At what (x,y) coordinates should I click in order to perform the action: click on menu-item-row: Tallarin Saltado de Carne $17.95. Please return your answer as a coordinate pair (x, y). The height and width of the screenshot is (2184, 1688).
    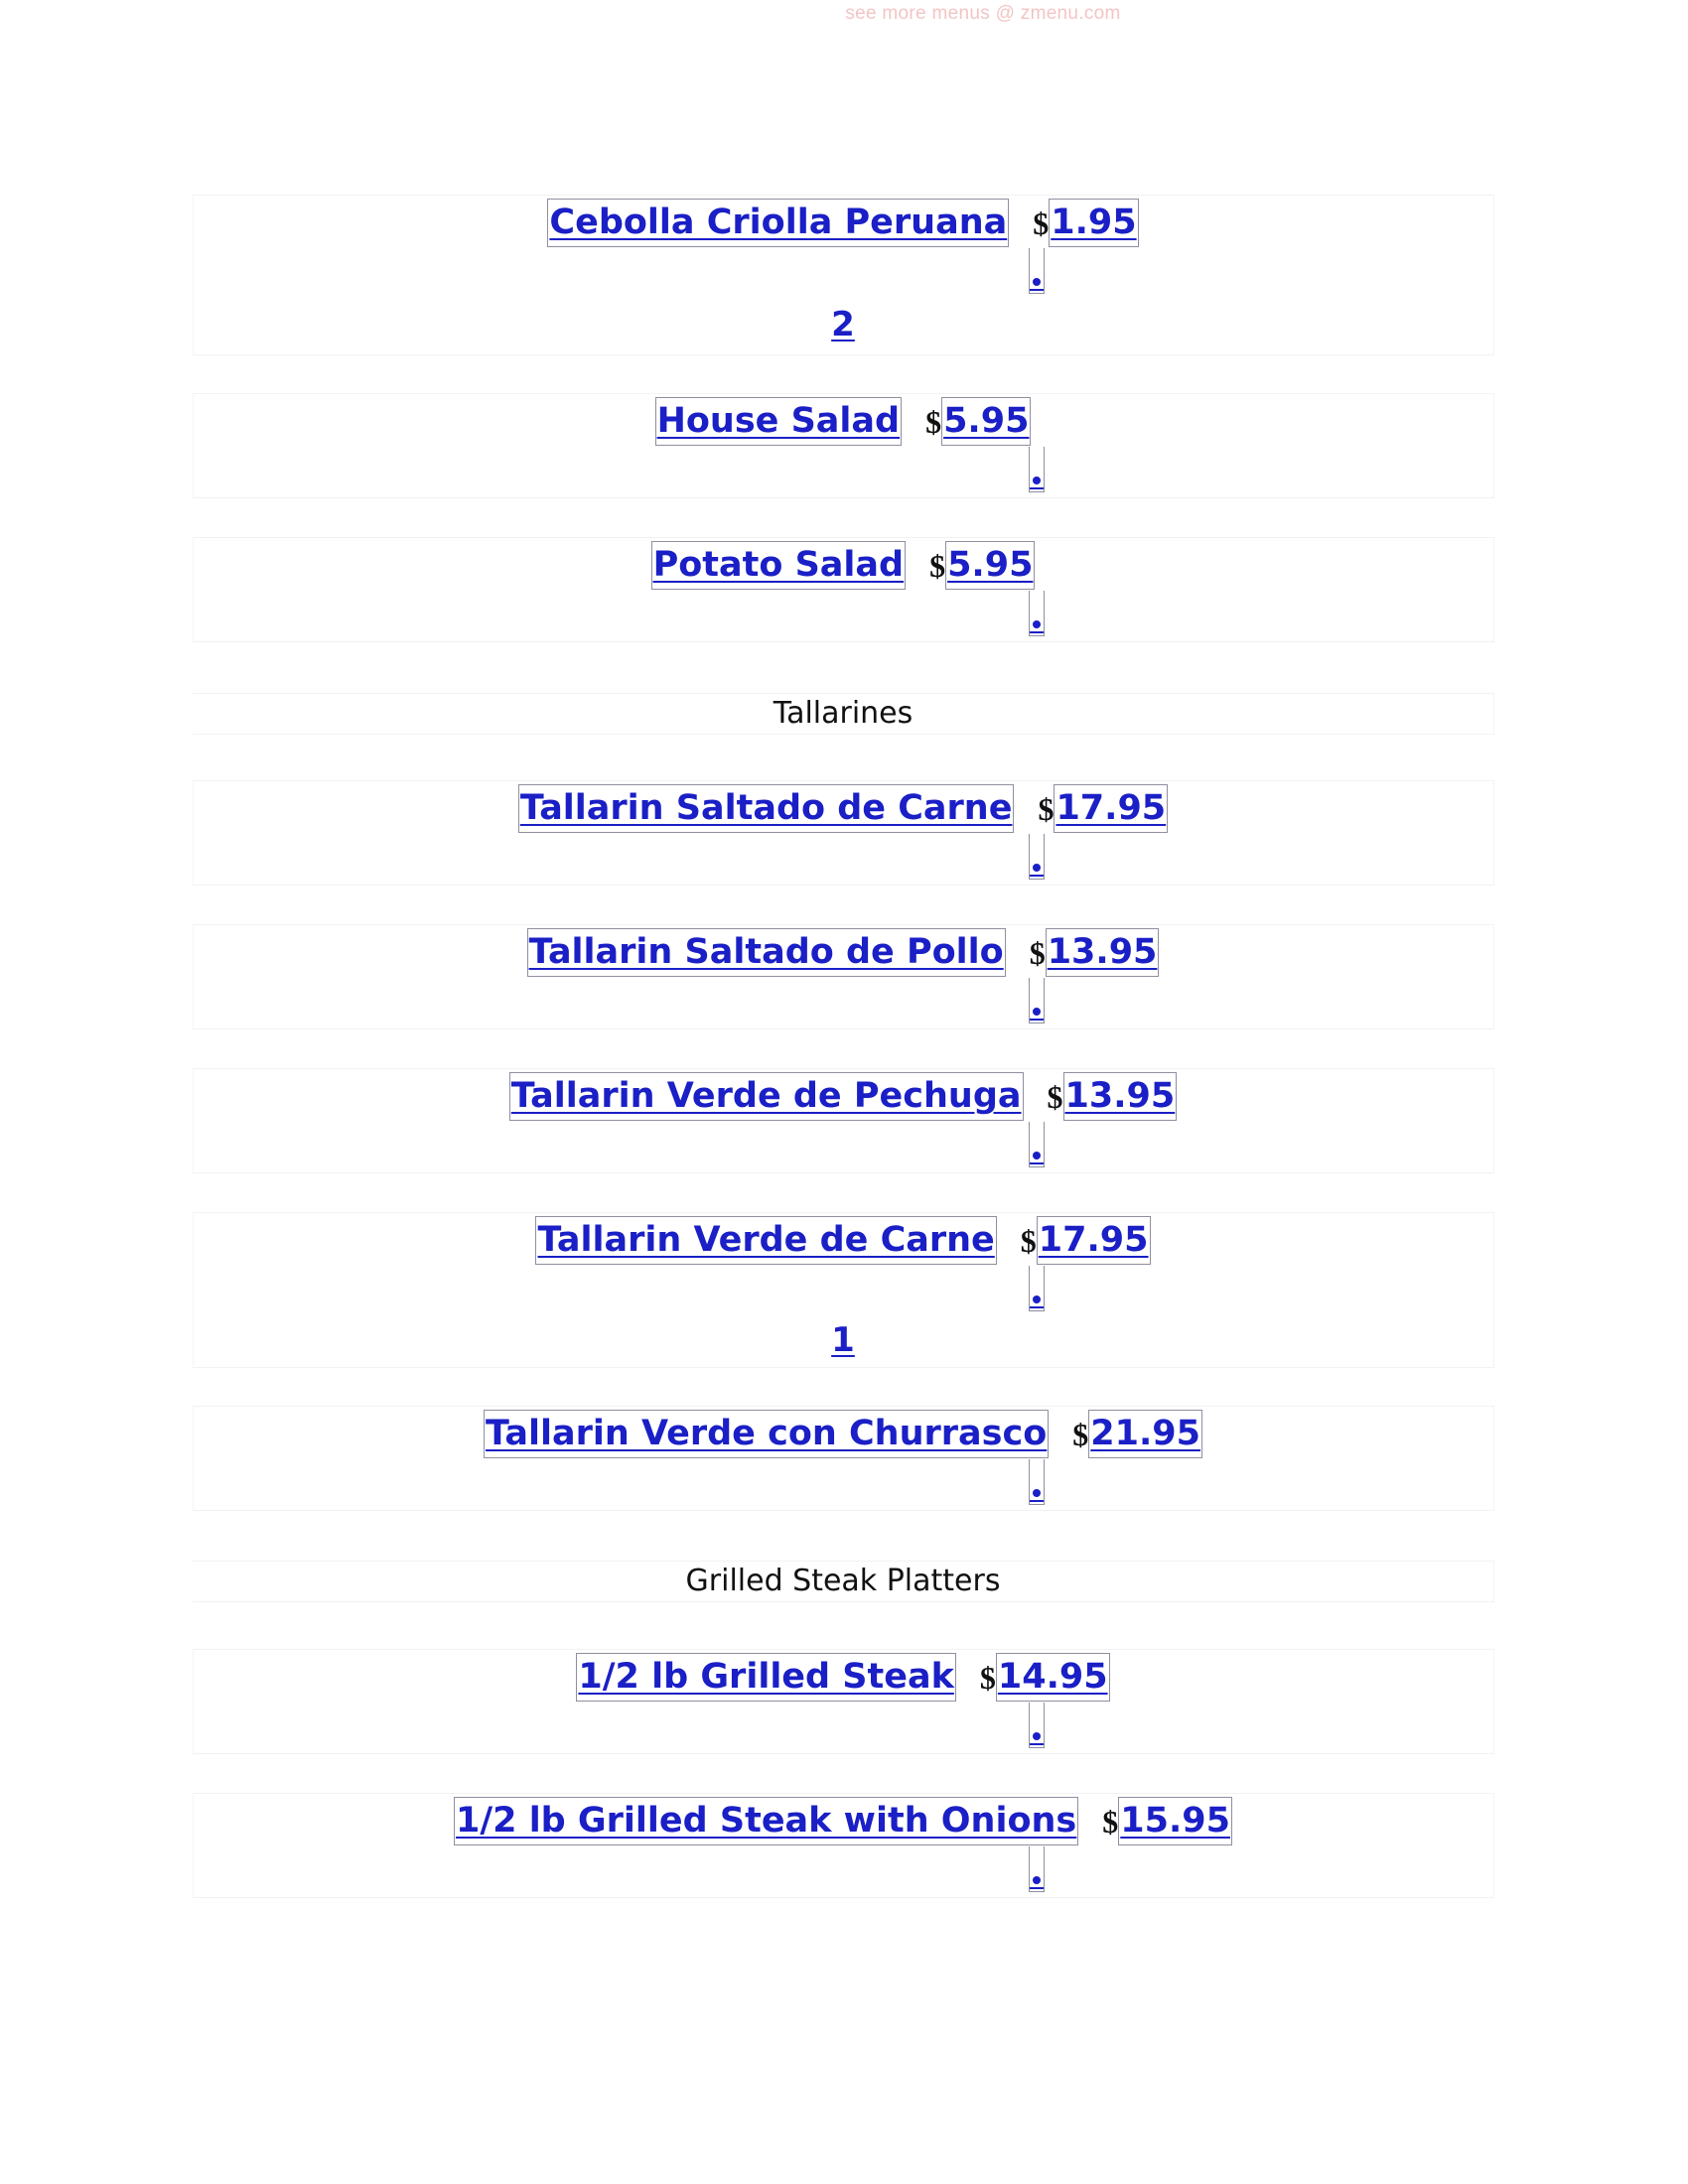
    Looking at the image, I should click on (843, 833).